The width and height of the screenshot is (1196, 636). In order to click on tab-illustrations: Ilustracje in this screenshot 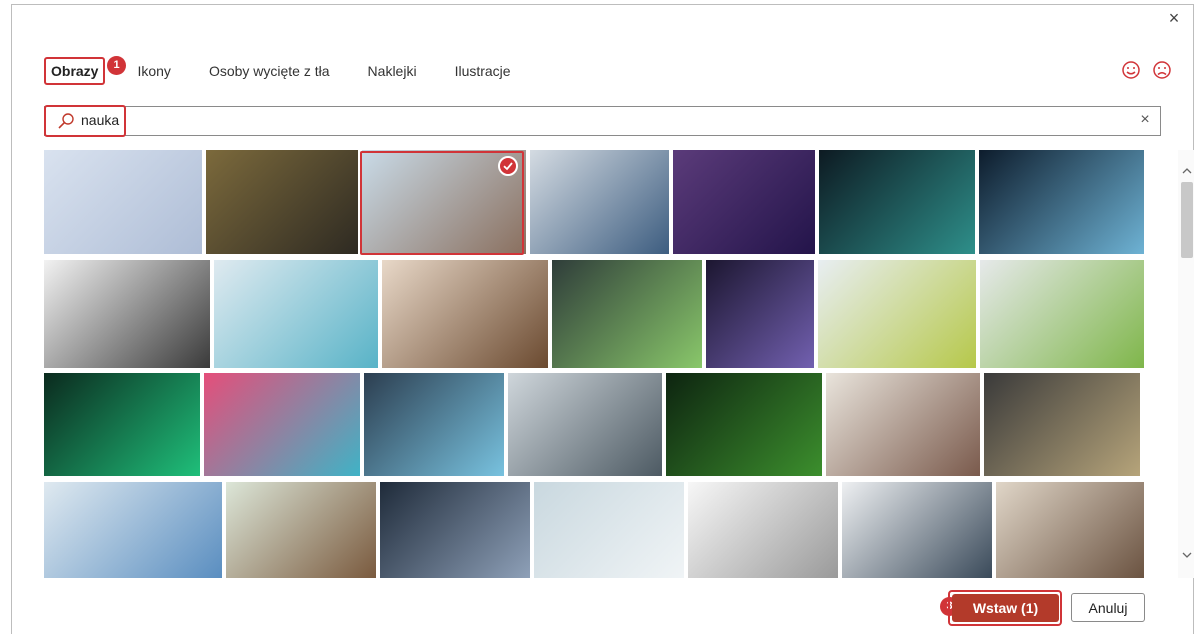, I will do `click(483, 71)`.